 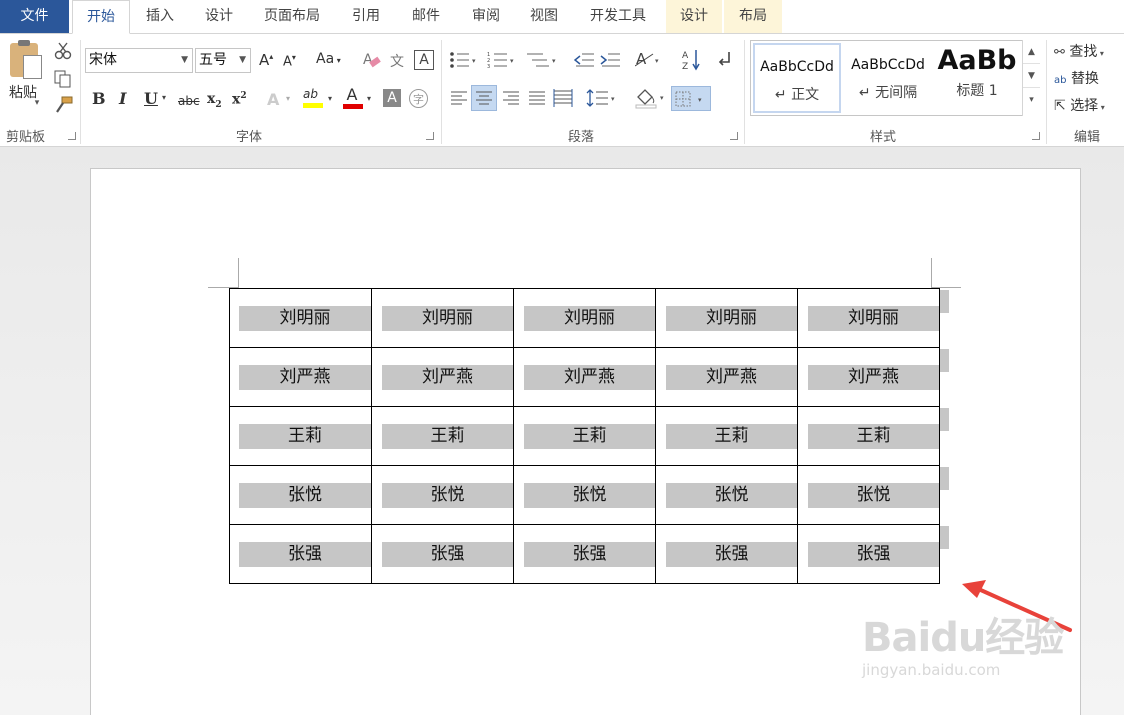 I want to click on styles-gallery-scroll: ▲ ▼ ▾, so click(x=1031, y=78).